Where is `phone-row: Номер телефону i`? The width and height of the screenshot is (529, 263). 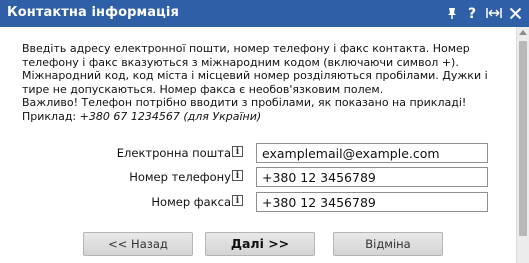 phone-row: Номер телефону i is located at coordinates (258, 177).